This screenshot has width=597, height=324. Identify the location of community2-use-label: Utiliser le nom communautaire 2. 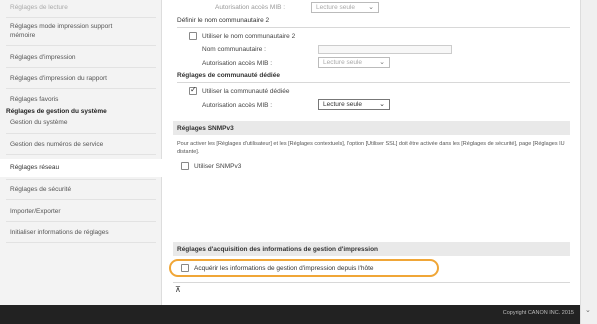
(249, 36).